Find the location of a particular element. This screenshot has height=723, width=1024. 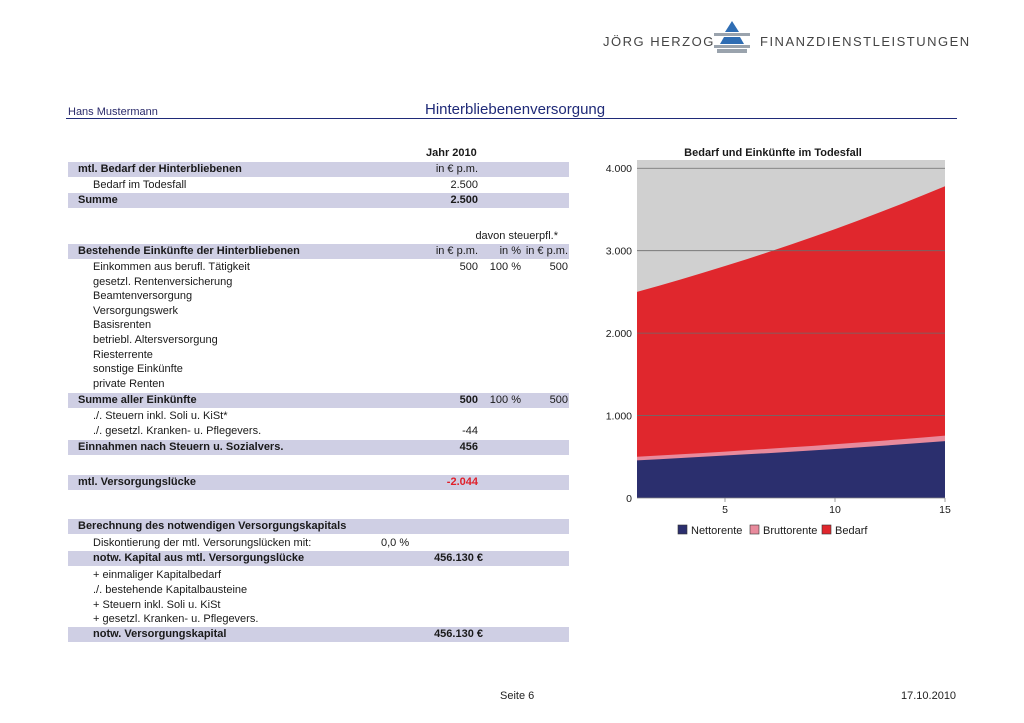

kv-label: ./. gesetzl. Kranken- u. Pflegevers. is located at coordinates (177, 431).